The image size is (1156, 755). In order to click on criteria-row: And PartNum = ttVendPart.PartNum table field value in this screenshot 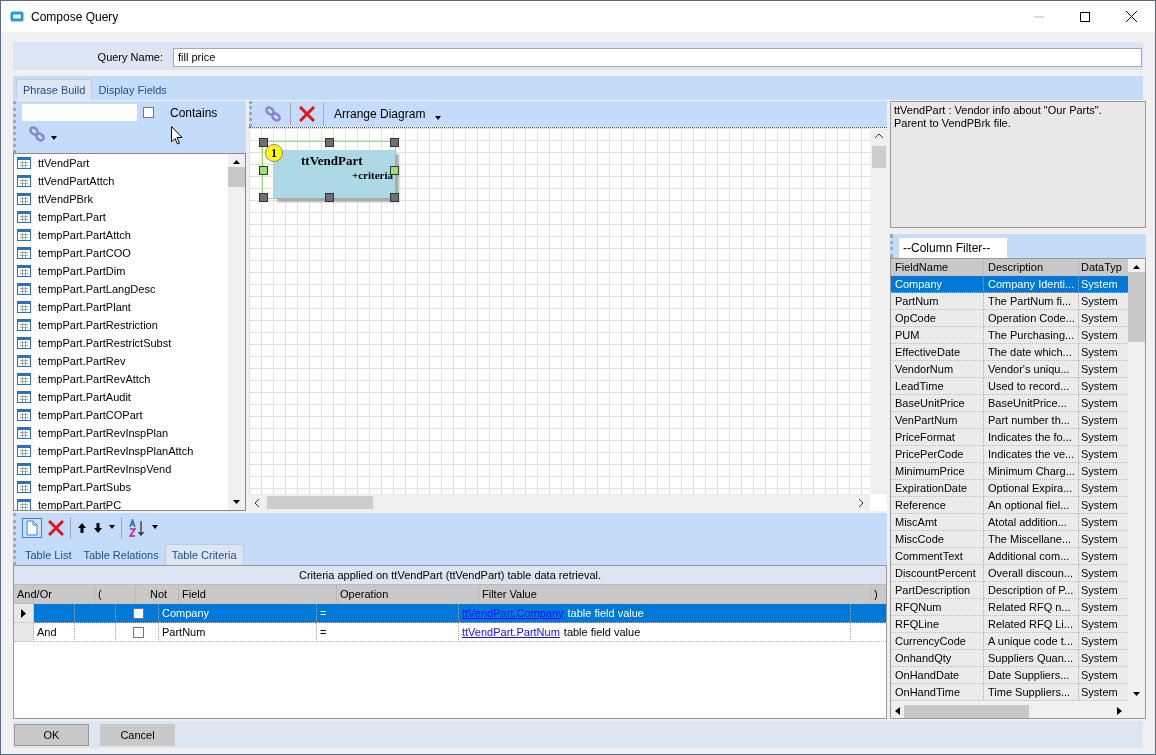, I will do `click(450, 632)`.